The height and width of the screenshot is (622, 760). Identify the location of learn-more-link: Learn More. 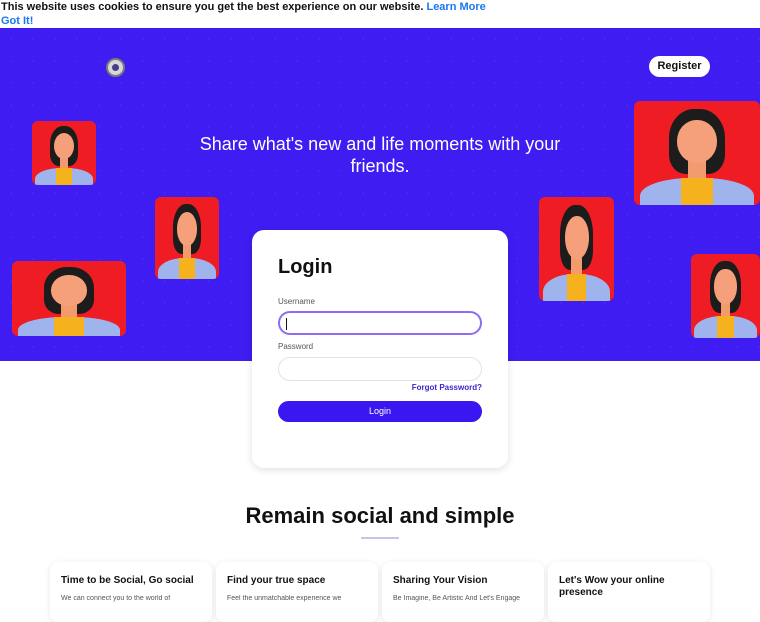
(455, 7).